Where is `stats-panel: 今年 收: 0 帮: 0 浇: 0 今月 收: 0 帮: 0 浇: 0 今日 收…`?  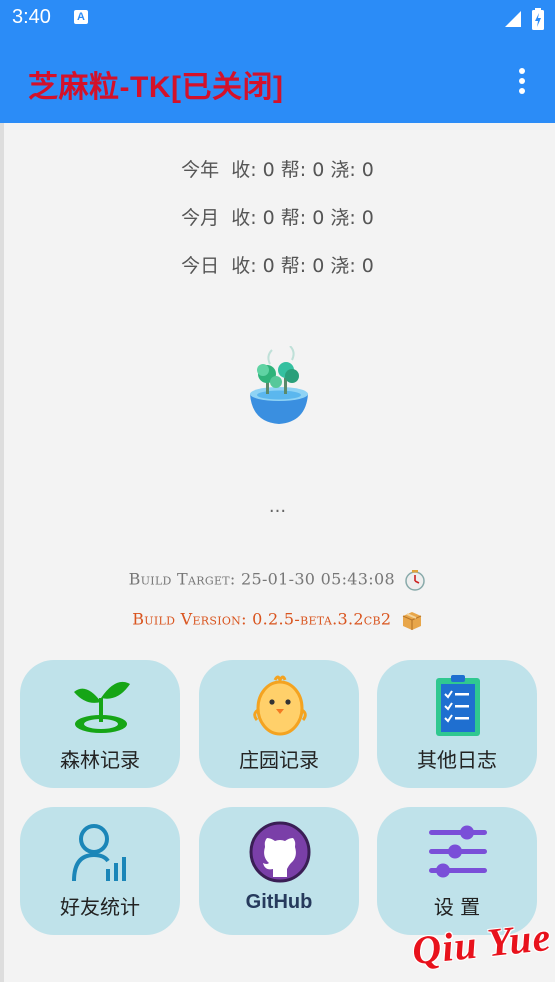 stats-panel: 今年 收: 0 帮: 0 浇: 0 今月 收: 0 帮: 0 浇: 0 今日 收… is located at coordinates (277, 222).